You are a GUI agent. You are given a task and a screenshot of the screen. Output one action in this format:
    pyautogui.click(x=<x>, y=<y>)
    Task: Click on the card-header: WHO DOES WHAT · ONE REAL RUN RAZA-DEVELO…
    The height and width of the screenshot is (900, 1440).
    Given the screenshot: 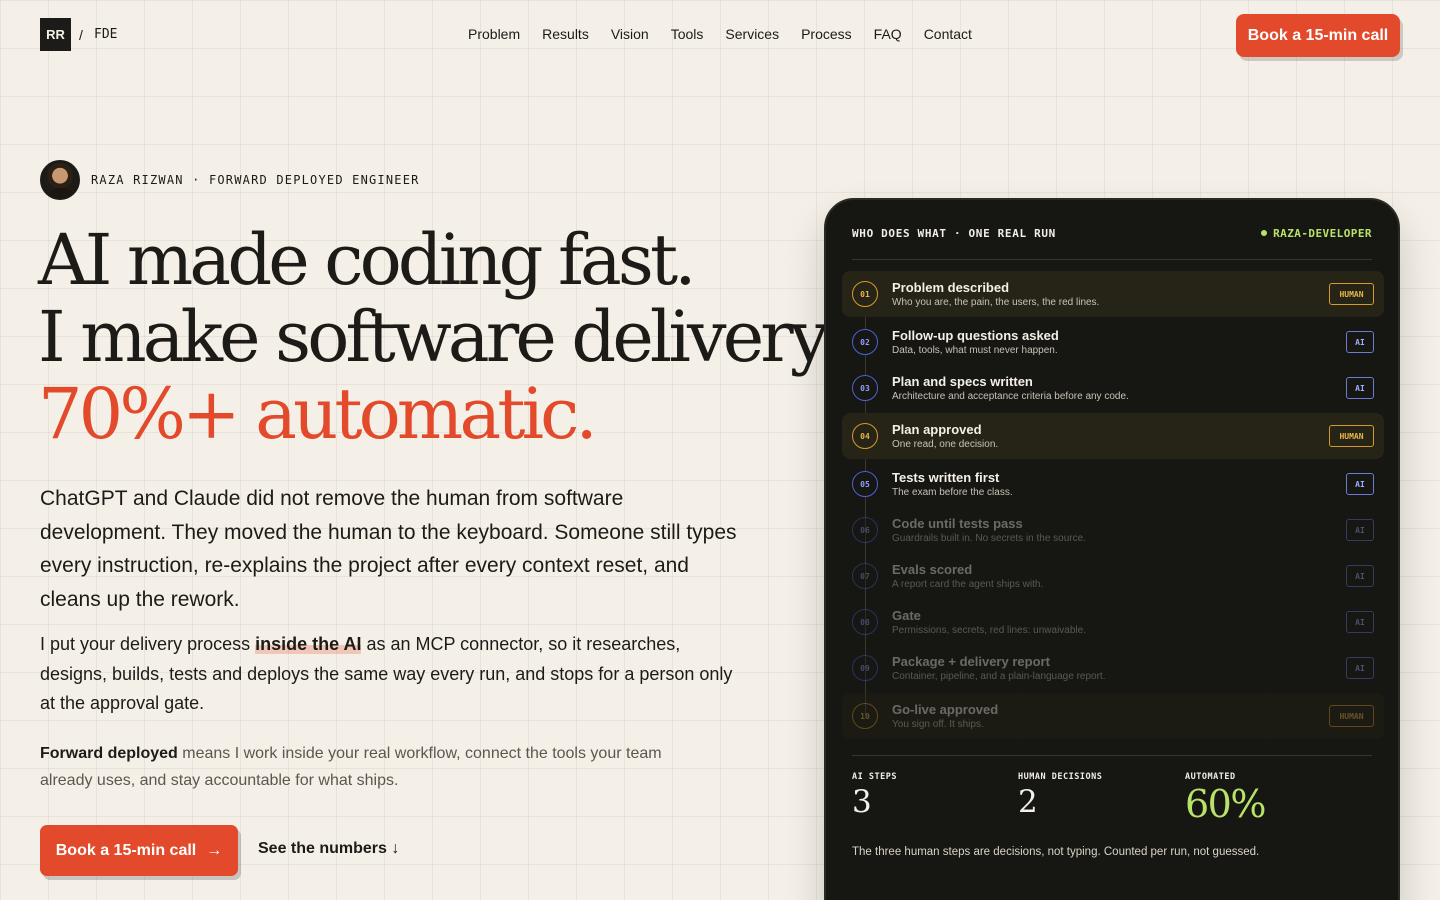 What is the action you would take?
    pyautogui.click(x=1112, y=235)
    